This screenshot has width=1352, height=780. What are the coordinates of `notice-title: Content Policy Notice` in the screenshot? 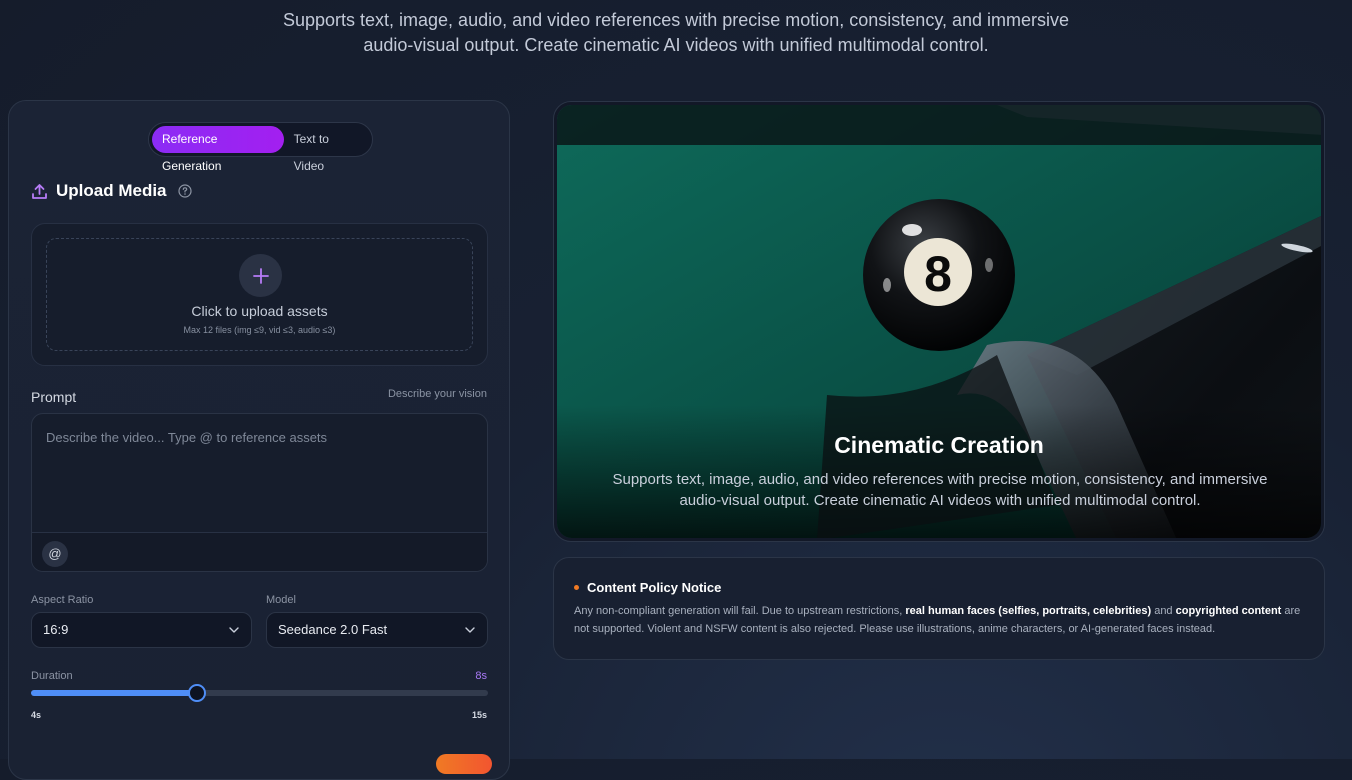 It's located at (654, 587).